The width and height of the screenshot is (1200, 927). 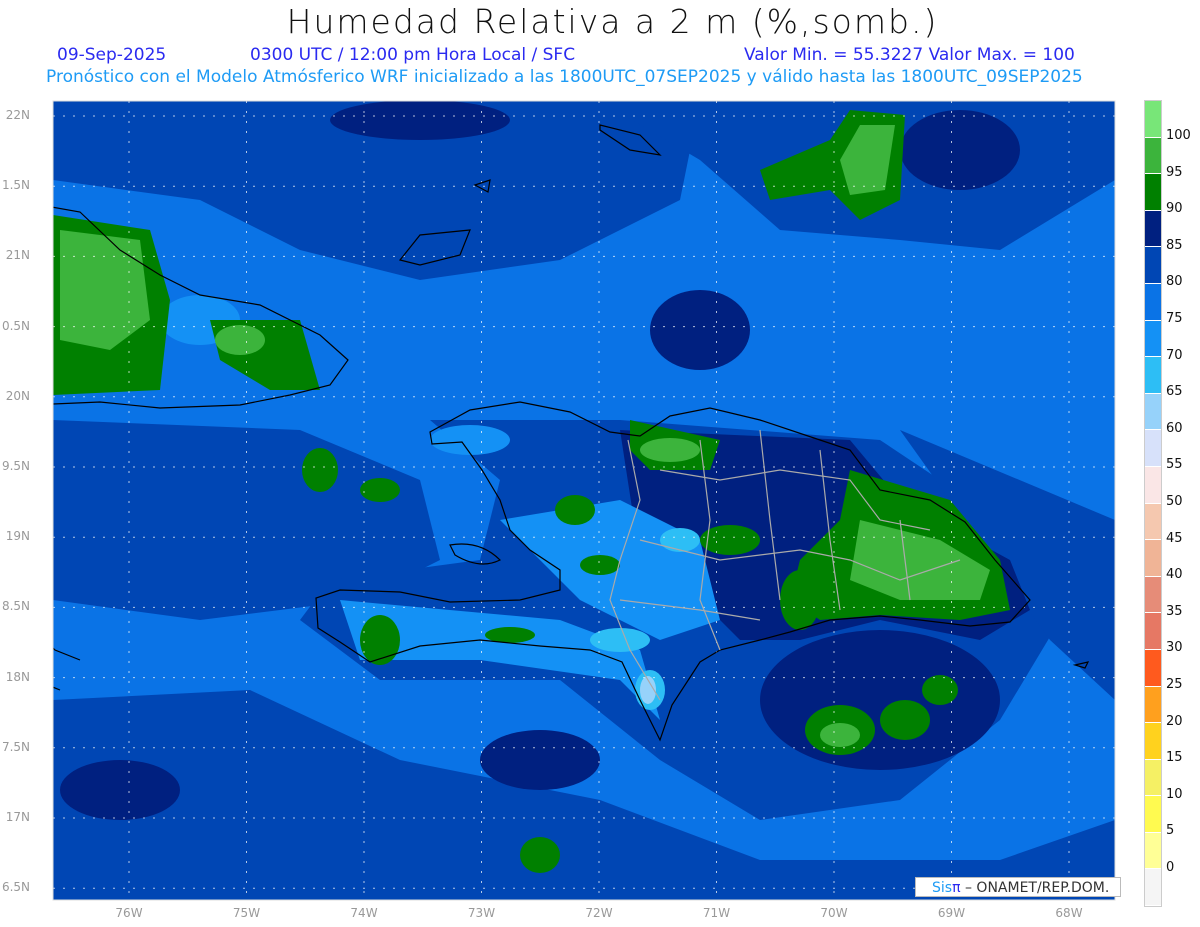 What do you see at coordinates (15, 887) in the screenshot?
I see `lat-label: 6.5N` at bounding box center [15, 887].